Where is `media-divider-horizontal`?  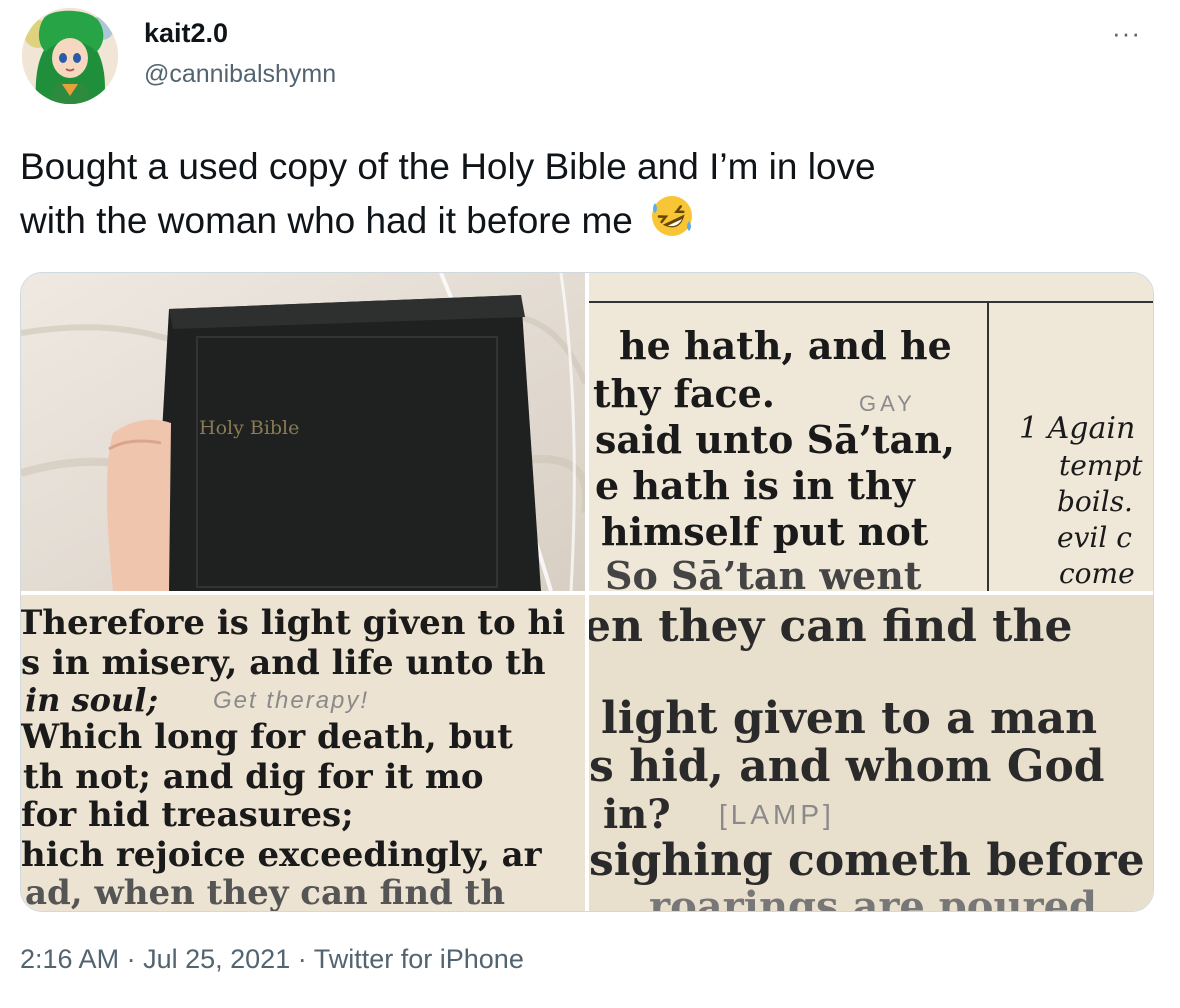
media-divider-horizontal is located at coordinates (587, 593).